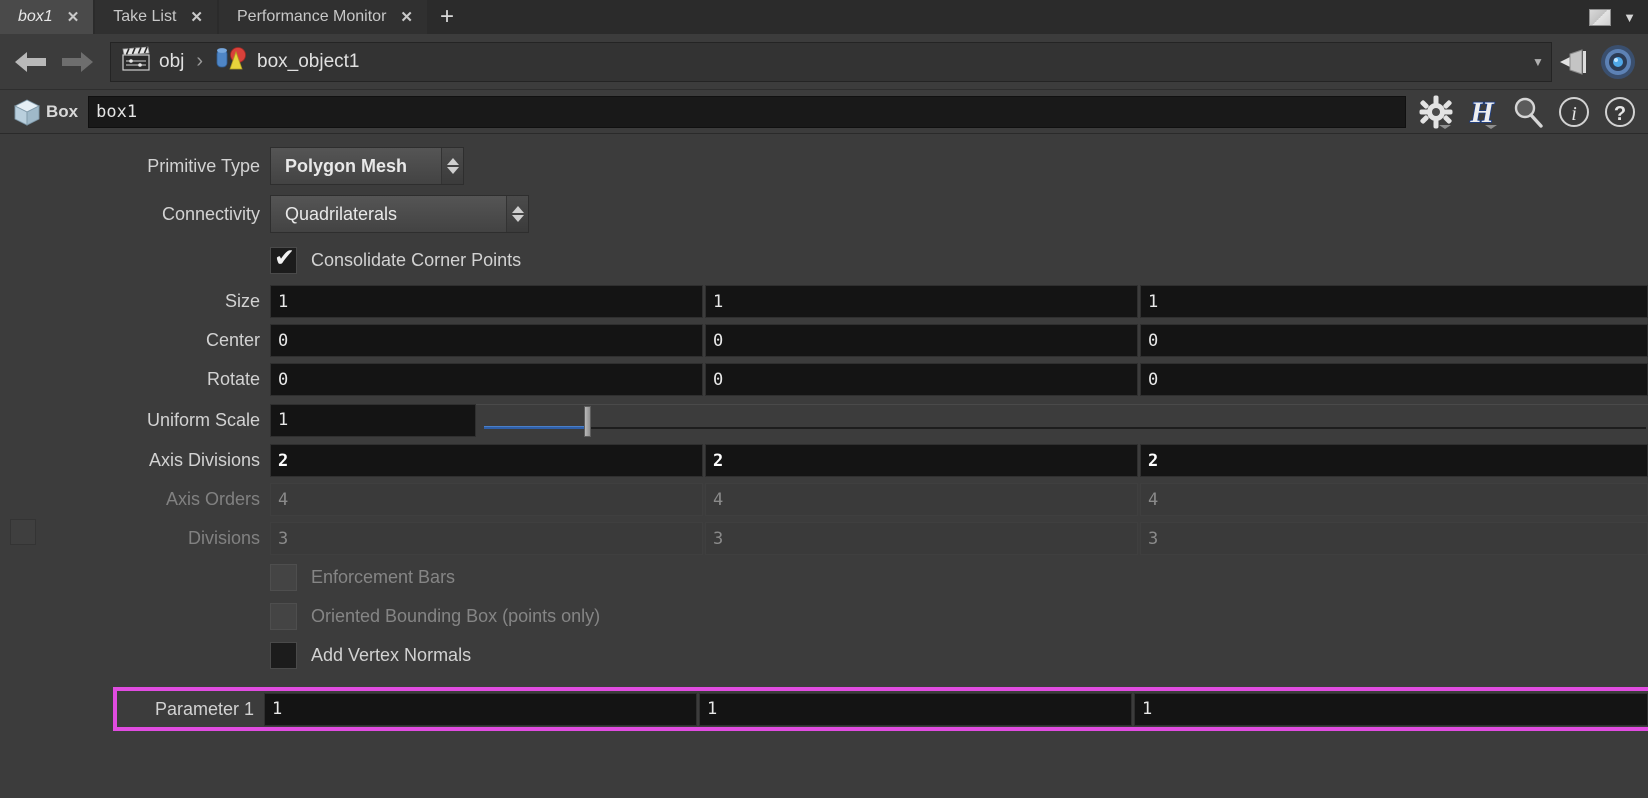 The width and height of the screenshot is (1648, 798). Describe the element at coordinates (27, 112) in the screenshot. I see `box-node-icon` at that location.